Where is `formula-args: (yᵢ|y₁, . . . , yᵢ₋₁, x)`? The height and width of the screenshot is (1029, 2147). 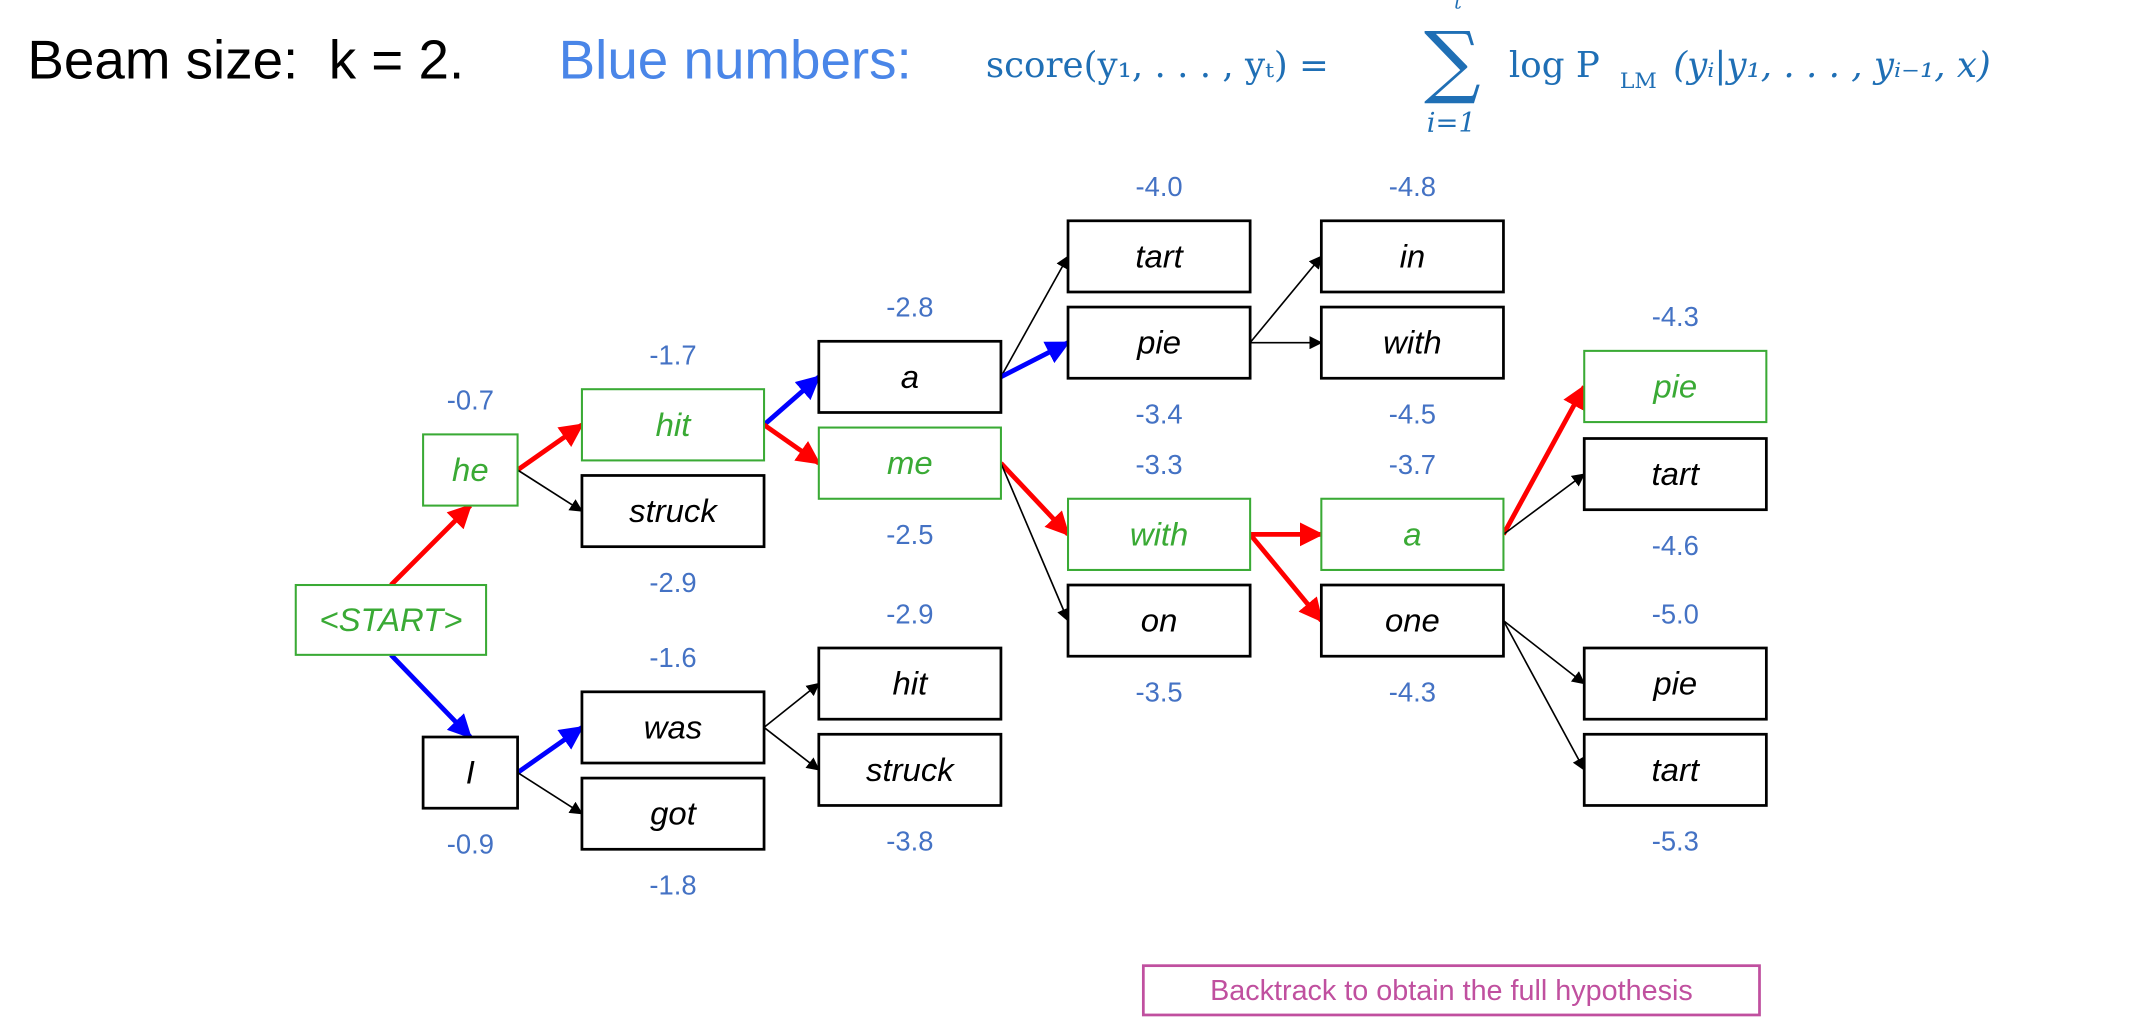 formula-args: (yᵢ|y₁, . . . , yᵢ₋₁, x) is located at coordinates (1832, 65).